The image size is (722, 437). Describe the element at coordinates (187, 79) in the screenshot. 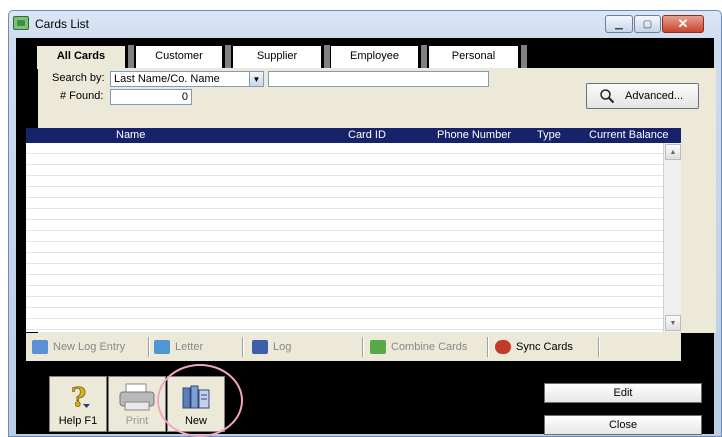

I see `search-by-select: Last Name/Co. Name` at that location.